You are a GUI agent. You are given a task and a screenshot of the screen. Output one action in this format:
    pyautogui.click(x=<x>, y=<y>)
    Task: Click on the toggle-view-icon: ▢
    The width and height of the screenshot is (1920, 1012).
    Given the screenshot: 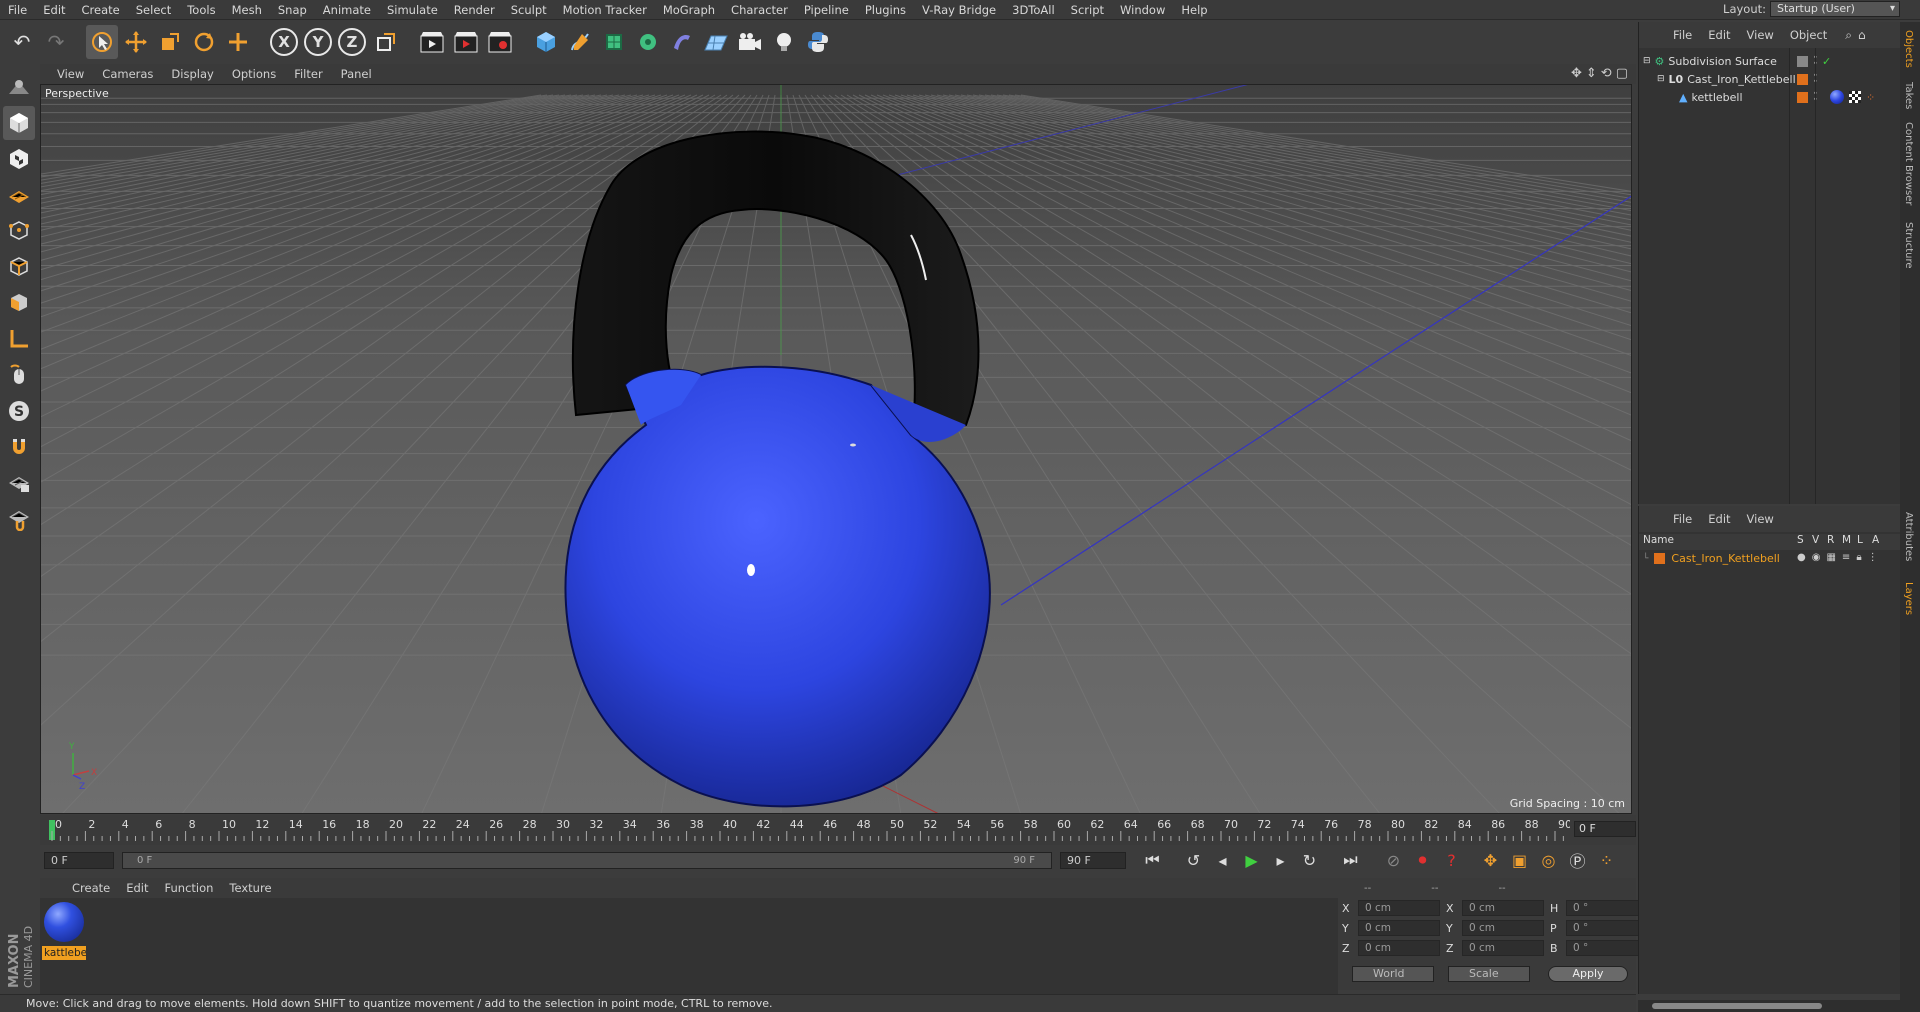 What is the action you would take?
    pyautogui.click(x=1622, y=73)
    